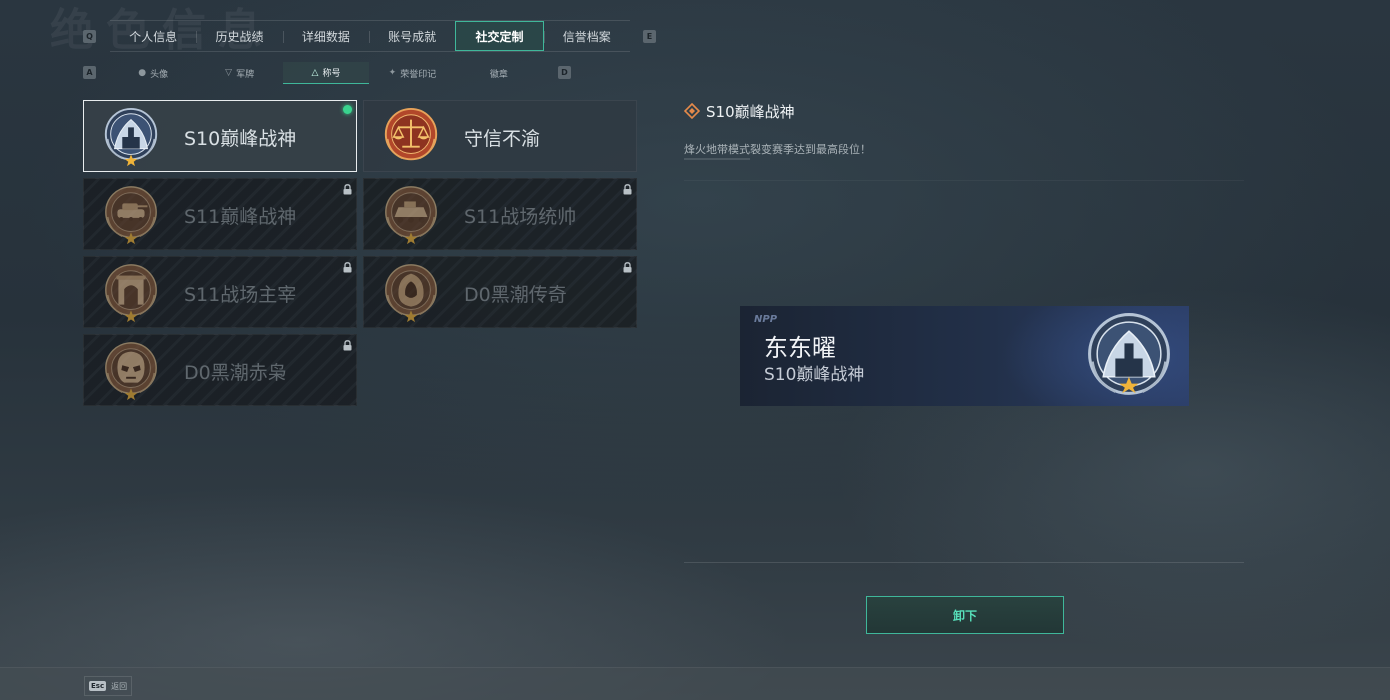 Image resolution: width=1390 pixels, height=700 pixels. What do you see at coordinates (240, 216) in the screenshot?
I see `title-card-name: S11巅峰战神` at bounding box center [240, 216].